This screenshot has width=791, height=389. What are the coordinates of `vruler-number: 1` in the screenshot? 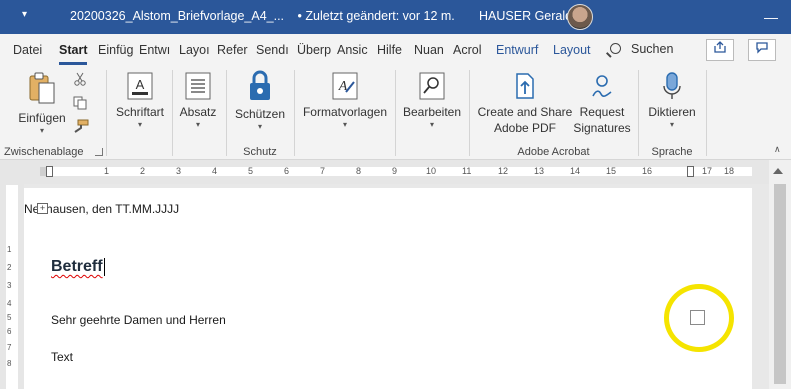 It's located at (9, 249).